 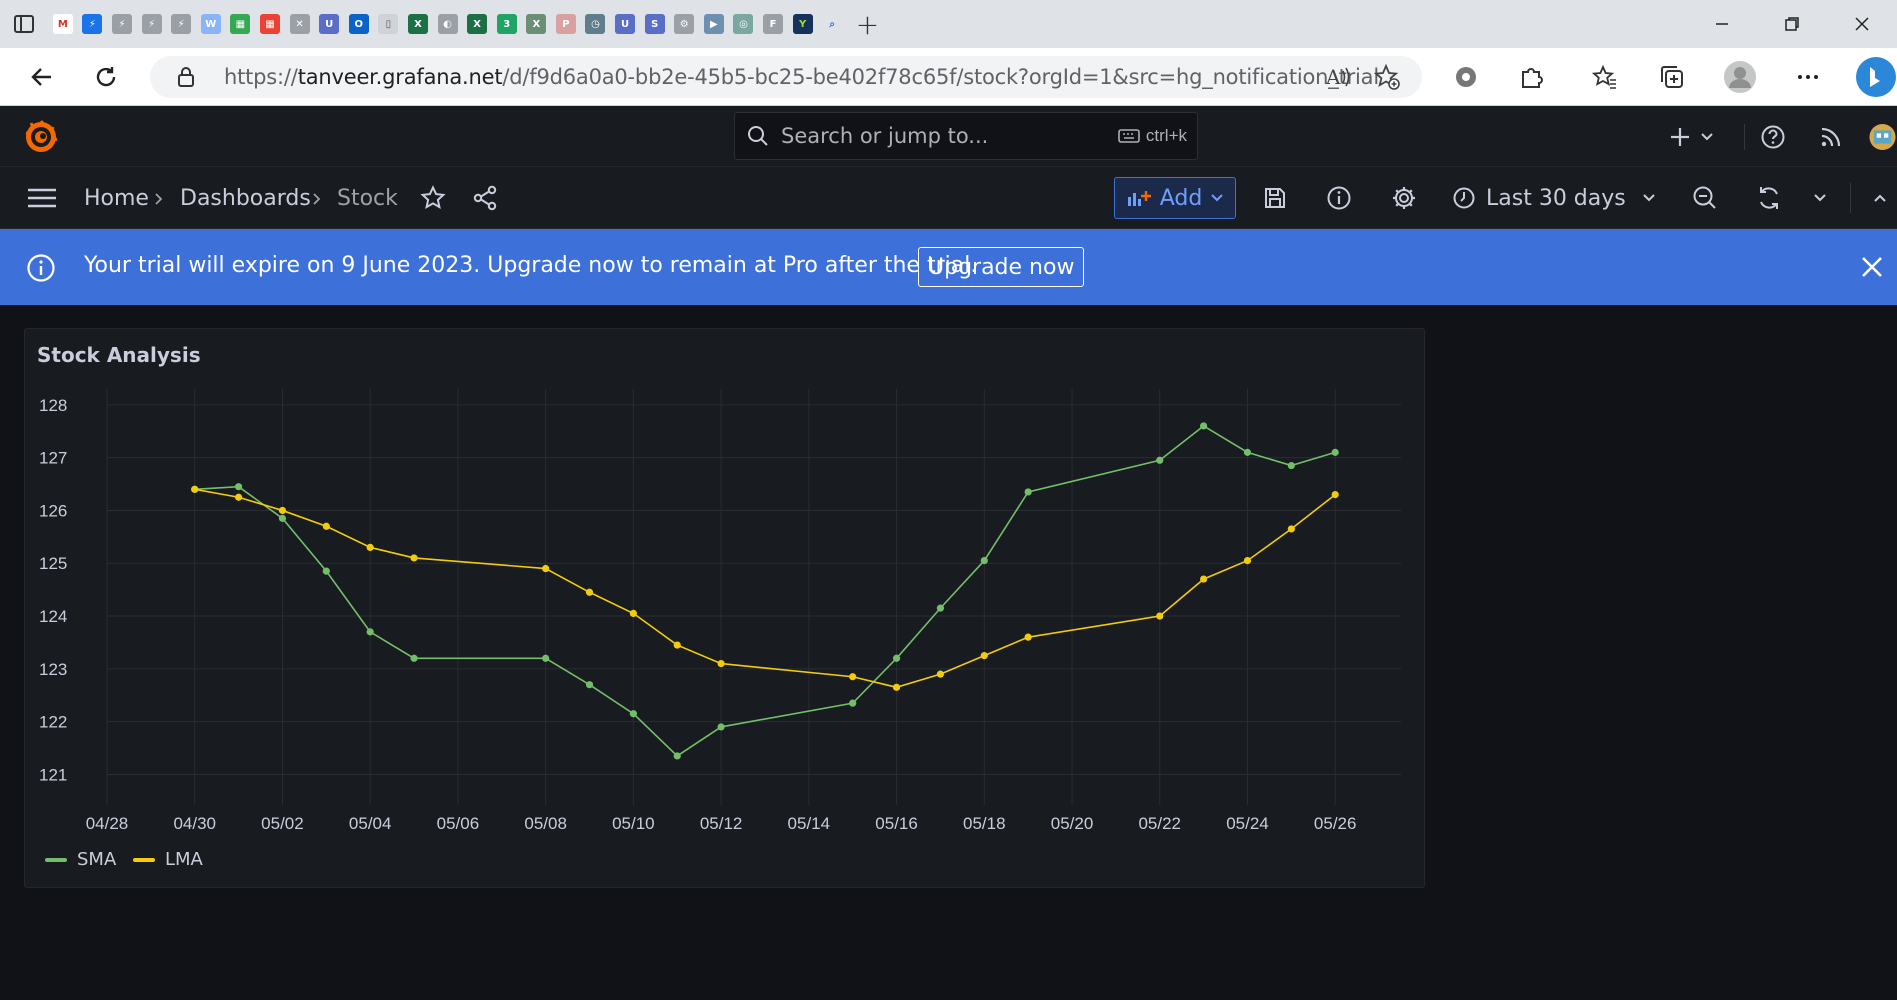 What do you see at coordinates (1339, 198) in the screenshot?
I see `info-icon` at bounding box center [1339, 198].